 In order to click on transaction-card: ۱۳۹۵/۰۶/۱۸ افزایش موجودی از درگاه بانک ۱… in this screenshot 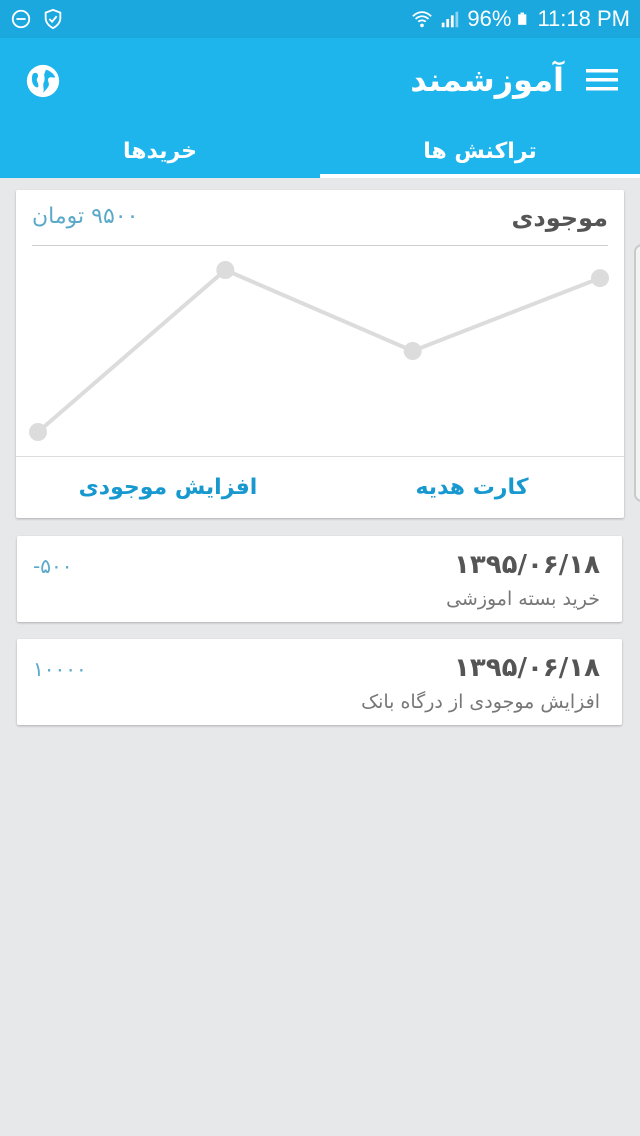, I will do `click(319, 682)`.